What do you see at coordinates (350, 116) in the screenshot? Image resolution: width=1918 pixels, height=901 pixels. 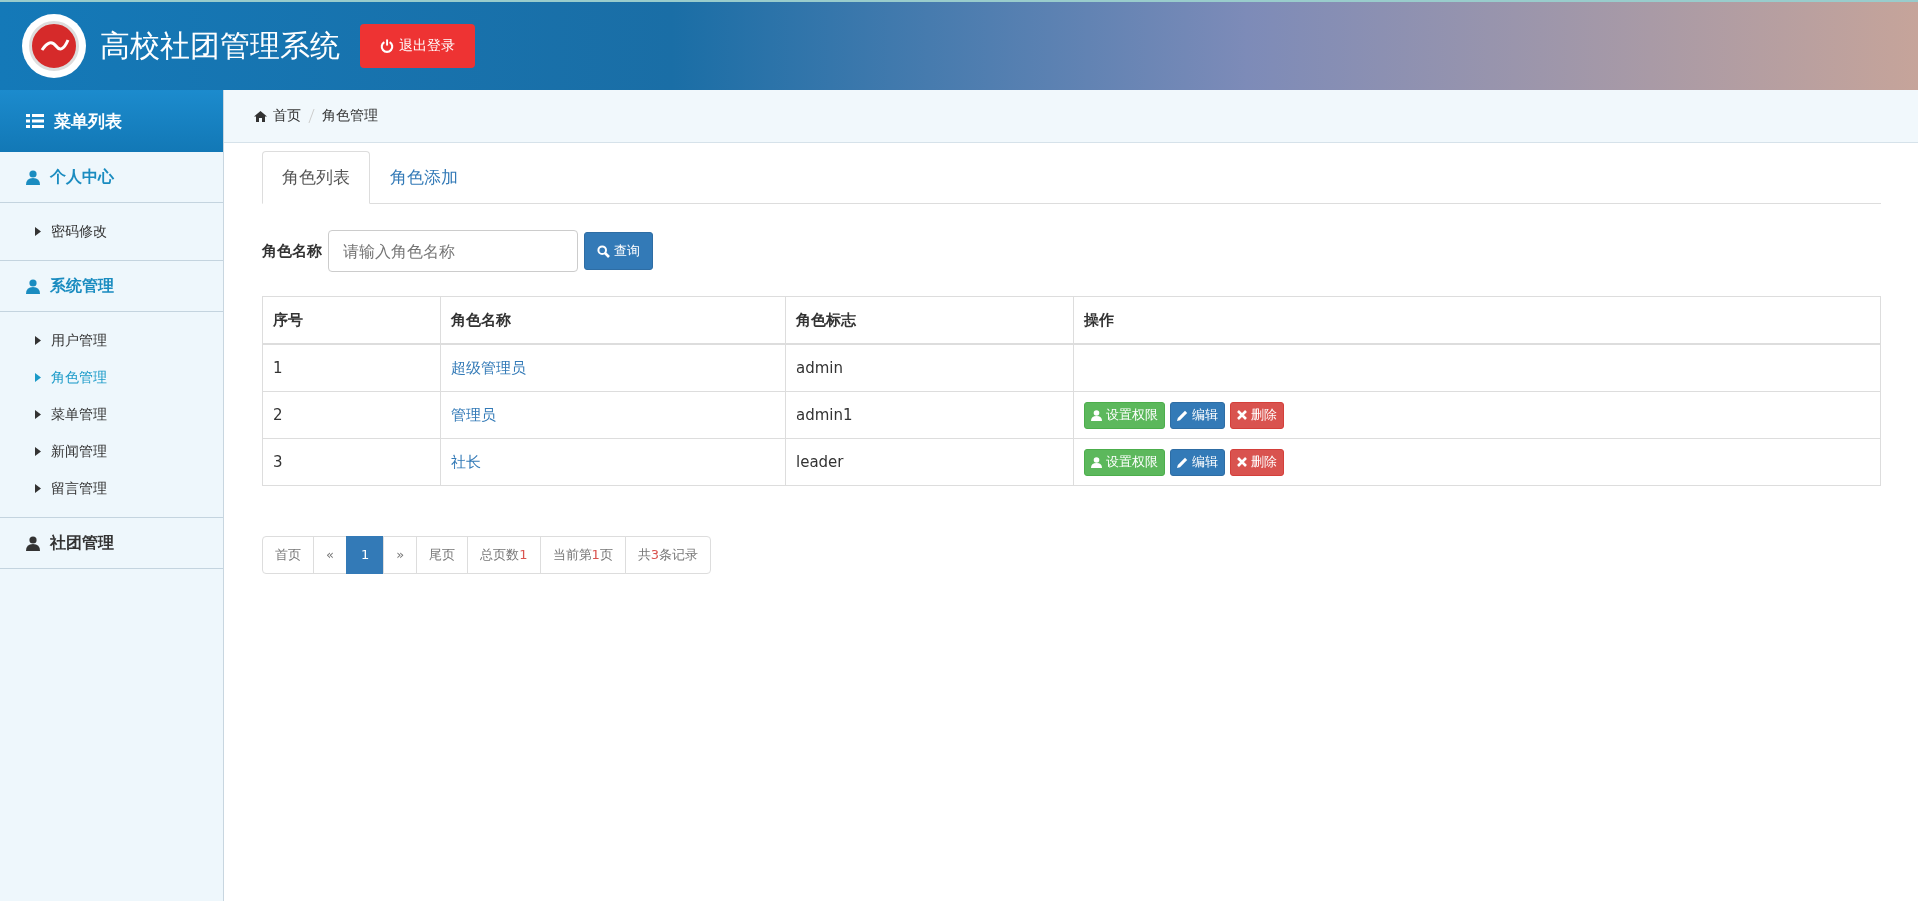 I see `breadcrumb-link: 角色管理` at bounding box center [350, 116].